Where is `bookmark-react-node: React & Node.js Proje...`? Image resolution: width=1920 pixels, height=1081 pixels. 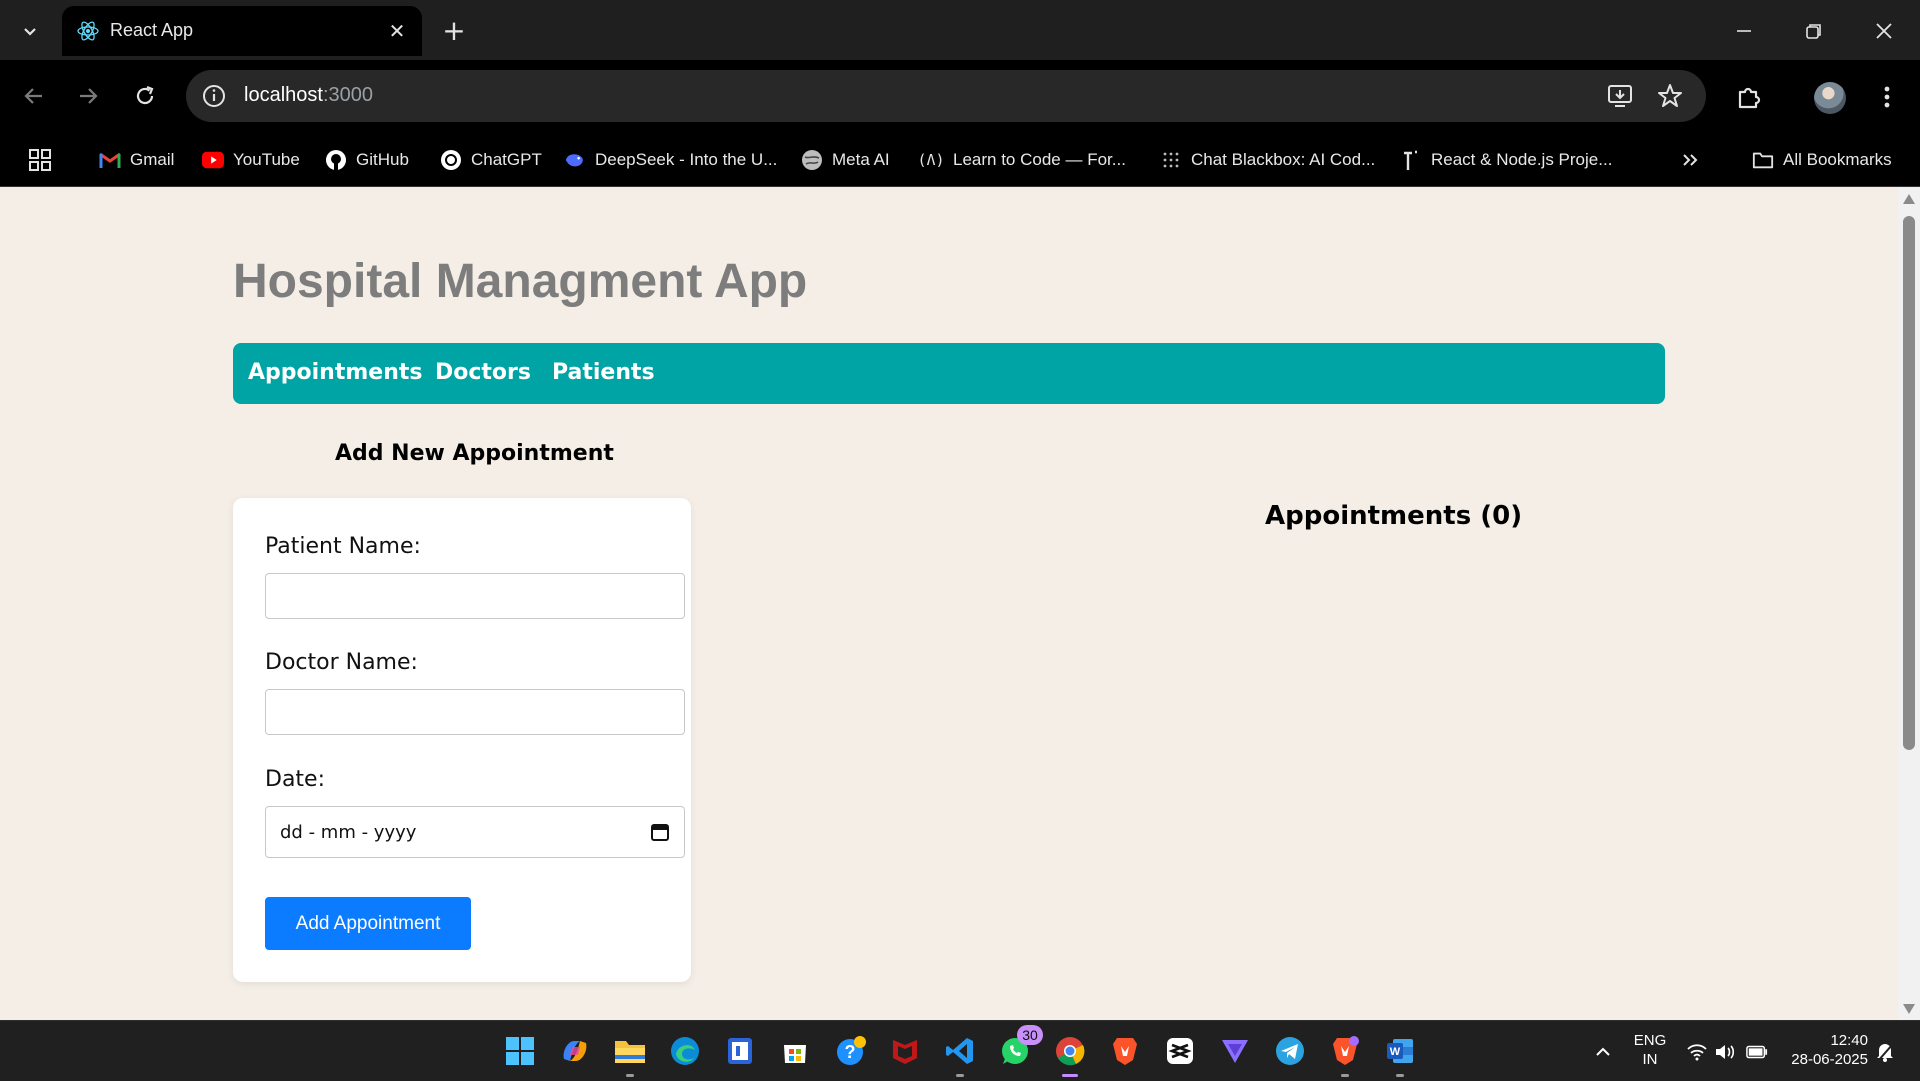 bookmark-react-node: React & Node.js Proje... is located at coordinates (1506, 160).